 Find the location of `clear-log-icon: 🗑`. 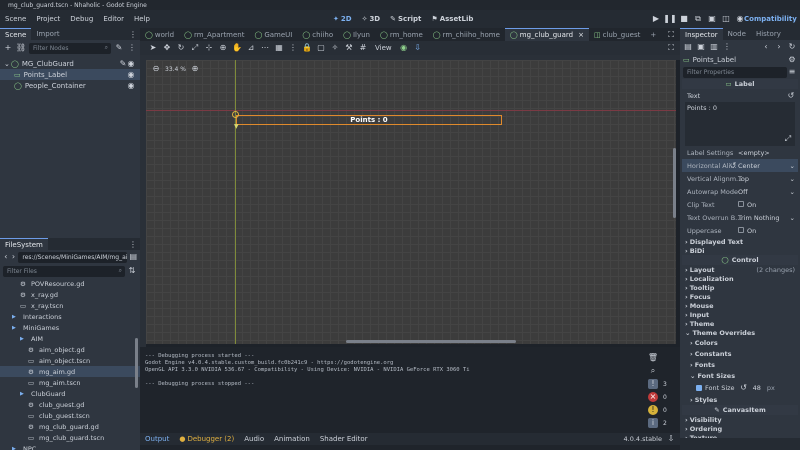

clear-log-icon: 🗑 is located at coordinates (653, 358).